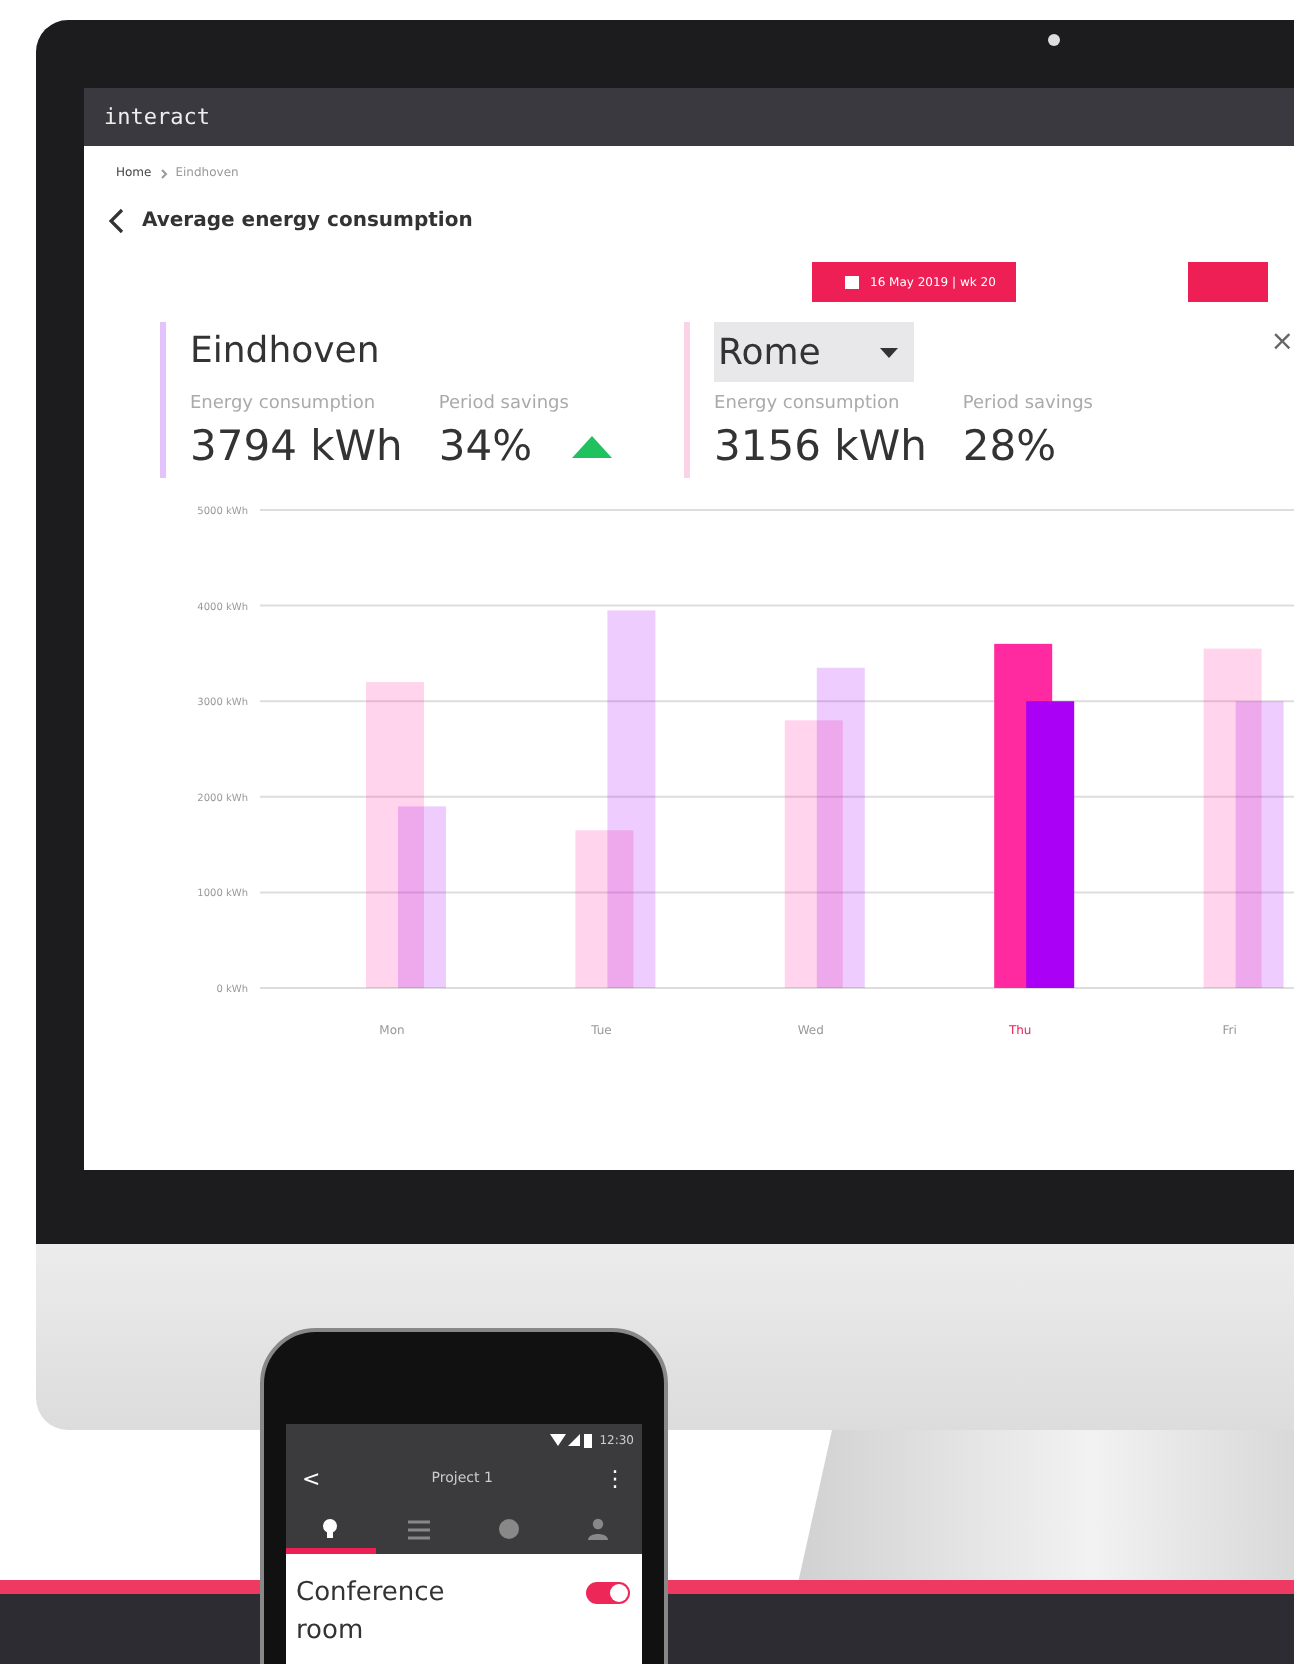  What do you see at coordinates (814, 352) in the screenshot?
I see `location-dropdown: Rome` at bounding box center [814, 352].